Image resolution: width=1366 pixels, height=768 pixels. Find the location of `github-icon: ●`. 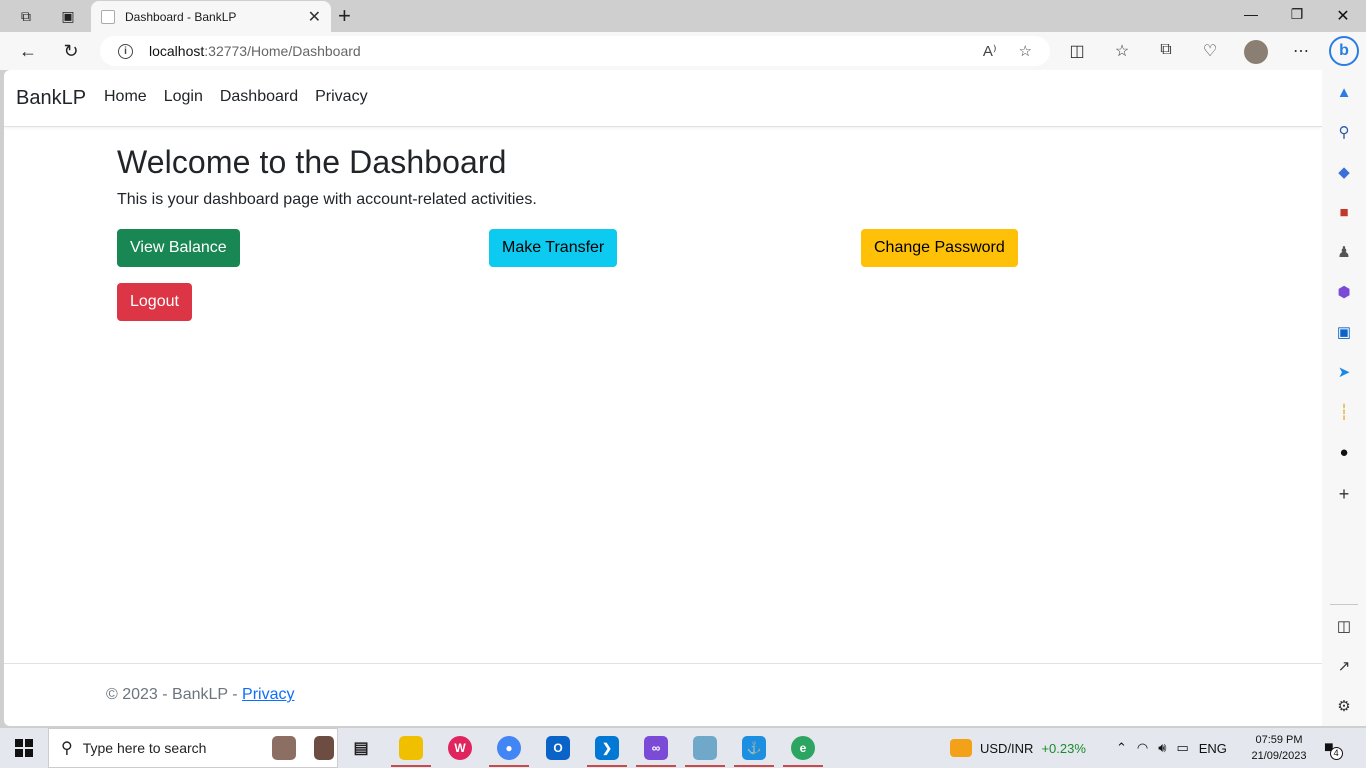

github-icon: ● is located at coordinates (1344, 452).